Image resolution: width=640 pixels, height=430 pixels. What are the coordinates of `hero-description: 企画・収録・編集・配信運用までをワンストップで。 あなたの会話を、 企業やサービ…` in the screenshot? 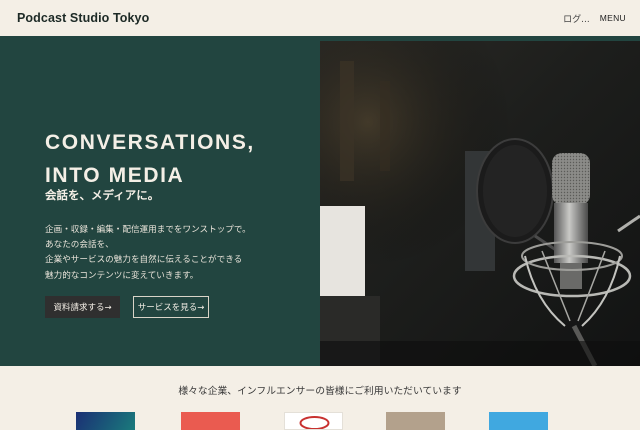 It's located at (148, 253).